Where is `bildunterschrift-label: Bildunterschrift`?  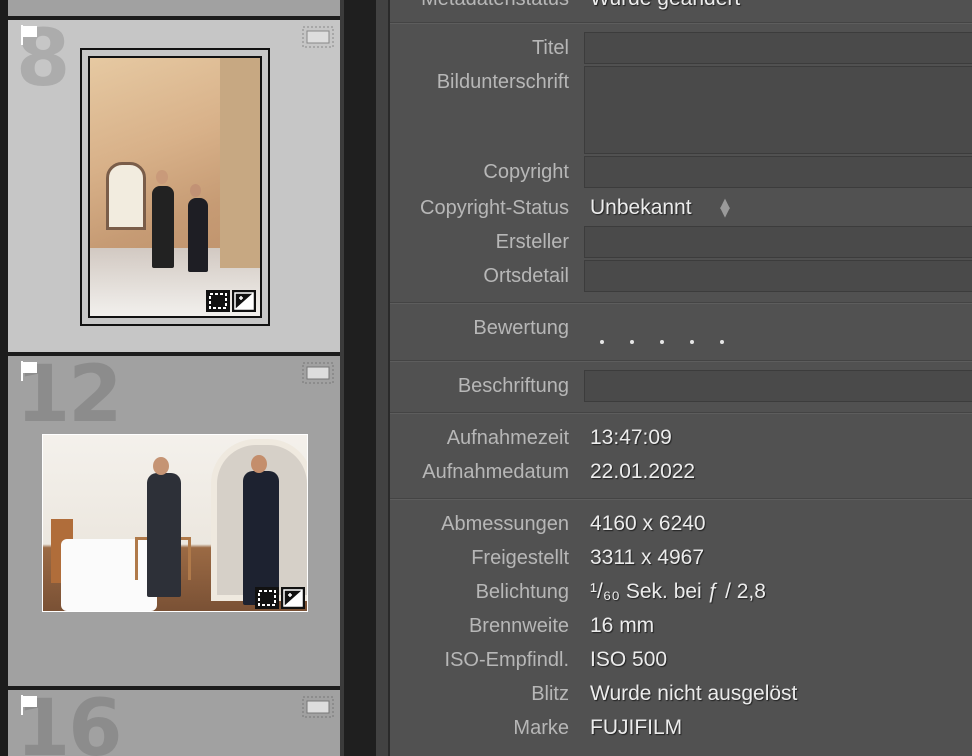 bildunterschrift-label: Bildunterschrift is located at coordinates (502, 82).